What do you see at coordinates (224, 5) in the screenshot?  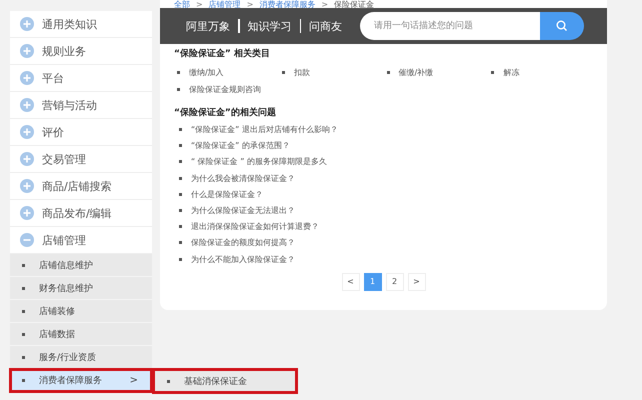 I see `breadcrumb-link: 店铺管理` at bounding box center [224, 5].